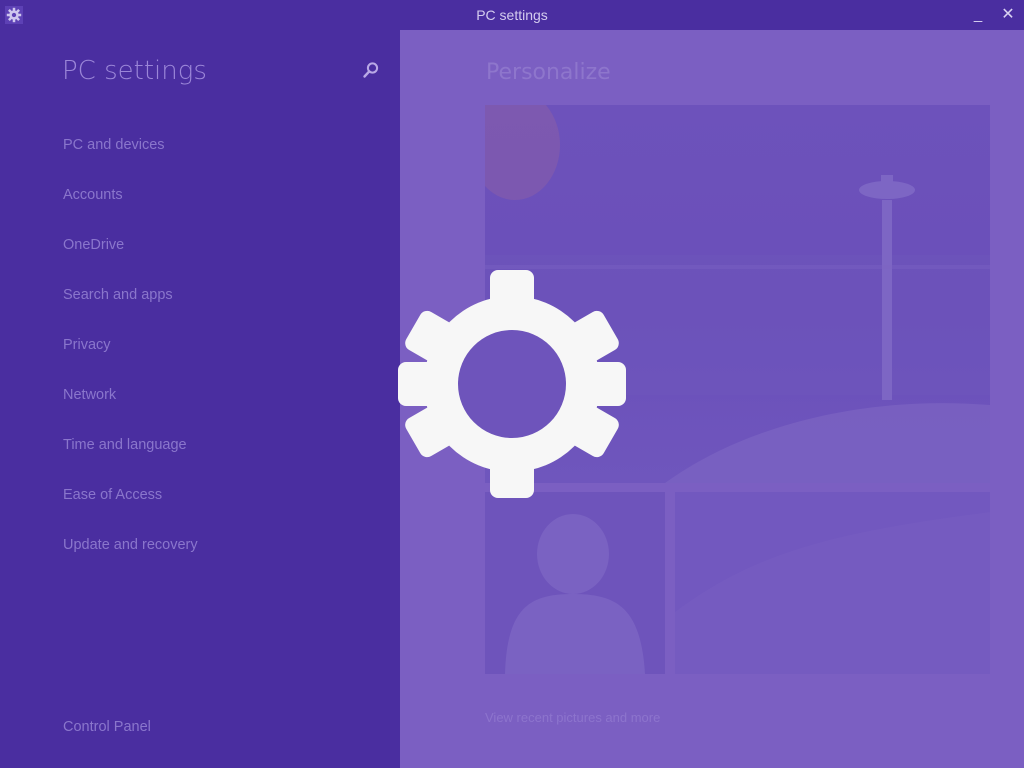 The image size is (1024, 768). I want to click on window-title: PC settings, so click(512, 15).